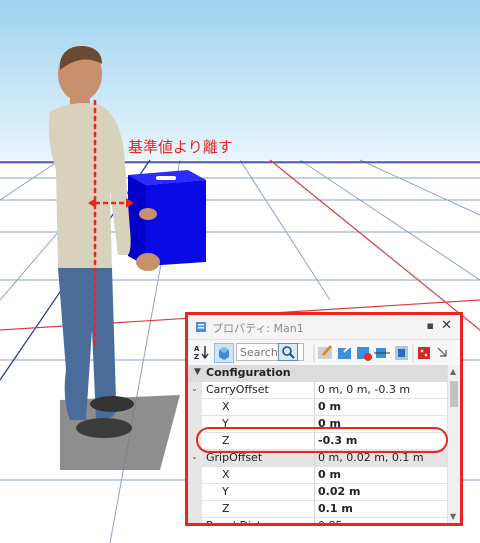 The height and width of the screenshot is (543, 480). Describe the element at coordinates (167, 218) in the screenshot. I see `carry-box` at that location.